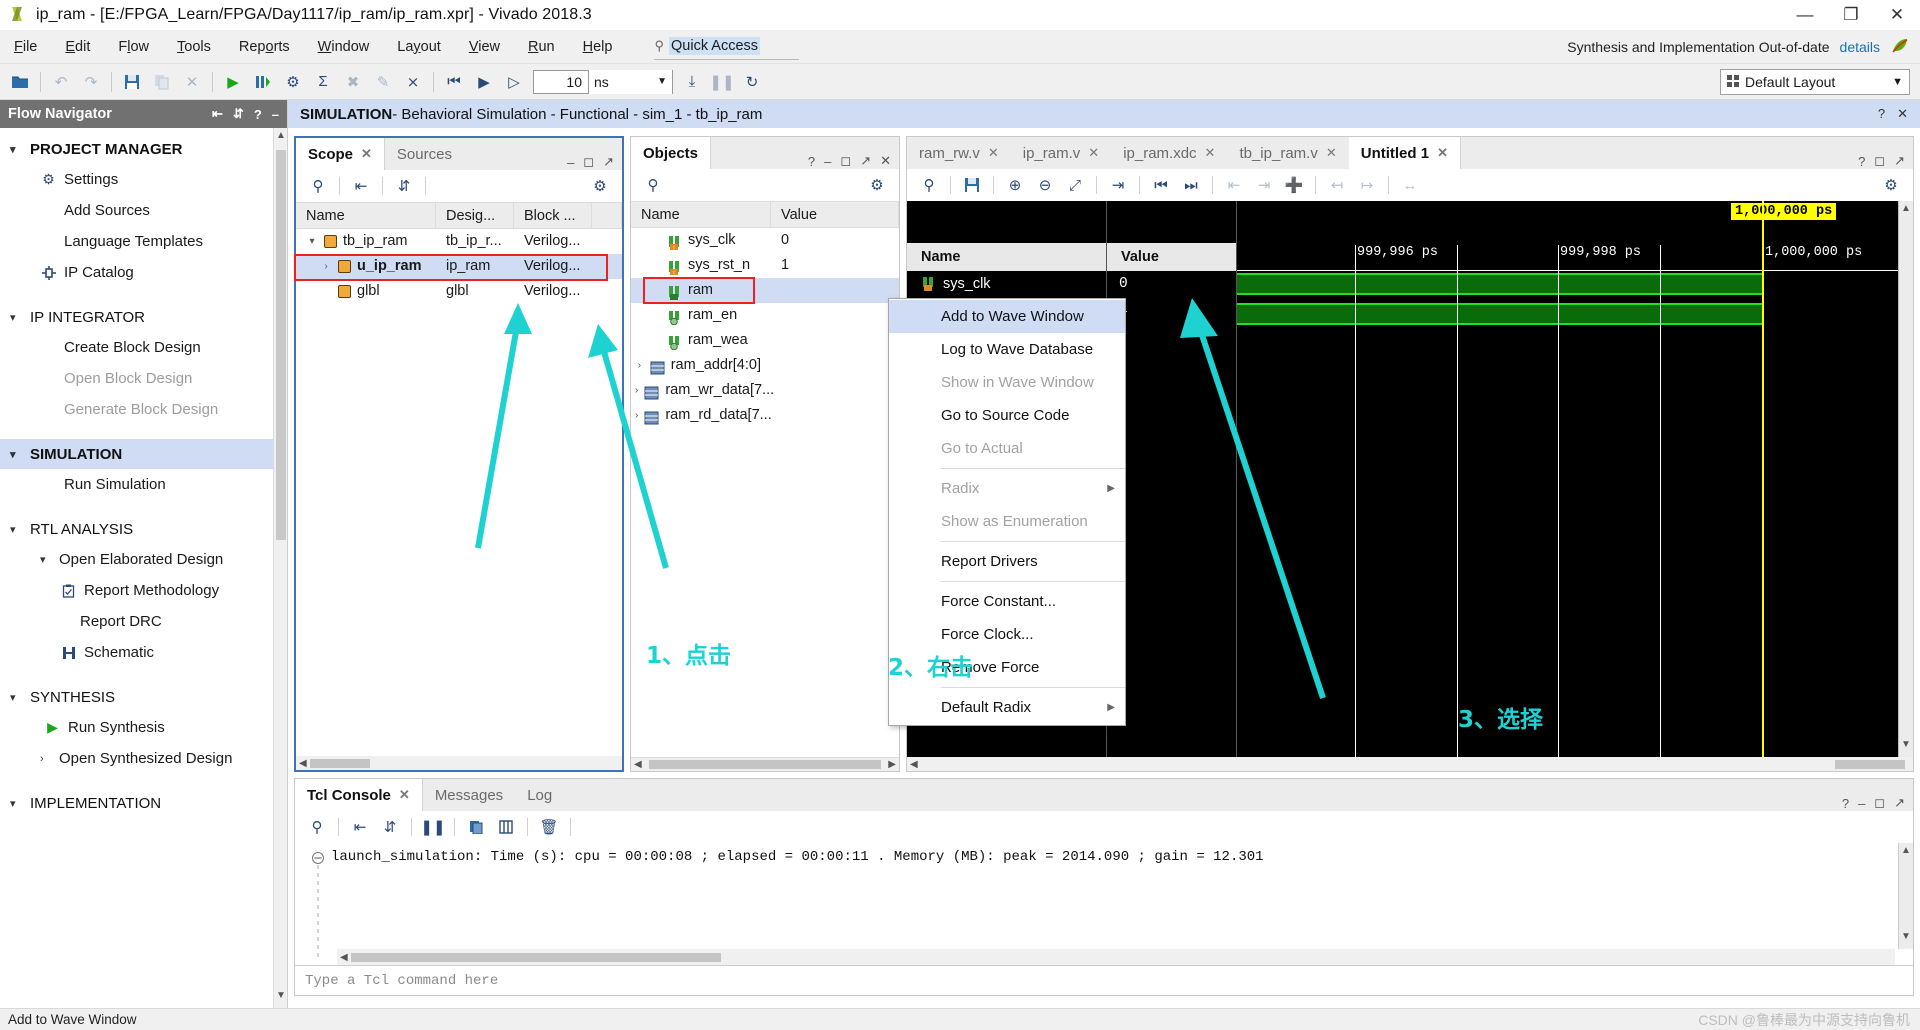 The image size is (1920, 1030). I want to click on zoom-in-icon: ⊕, so click(1015, 185).